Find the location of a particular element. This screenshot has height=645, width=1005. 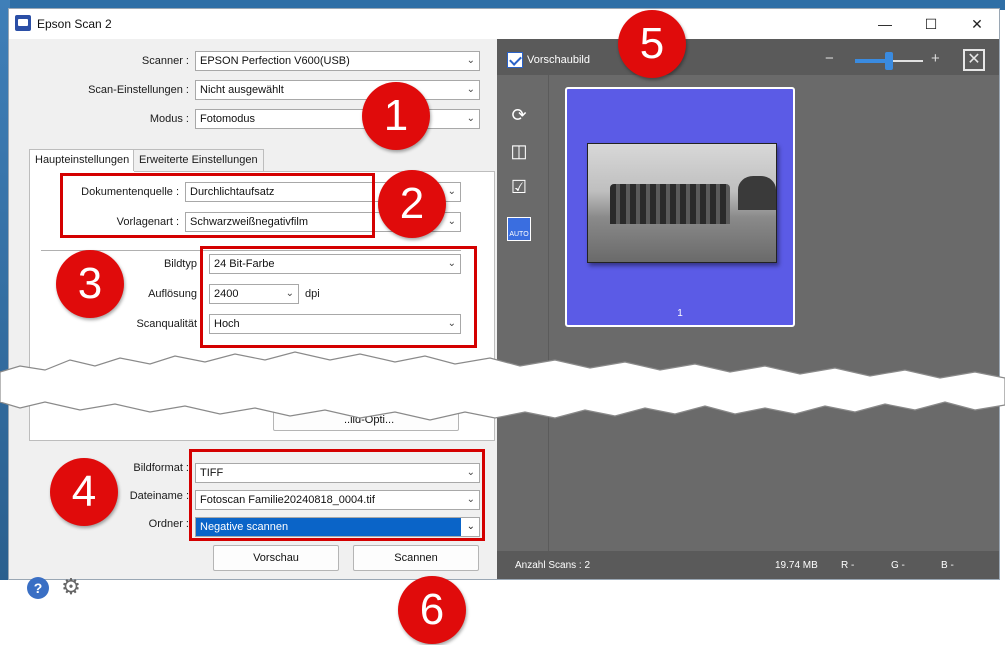

mode-select: Fotomodus ⌄ is located at coordinates (337, 119).